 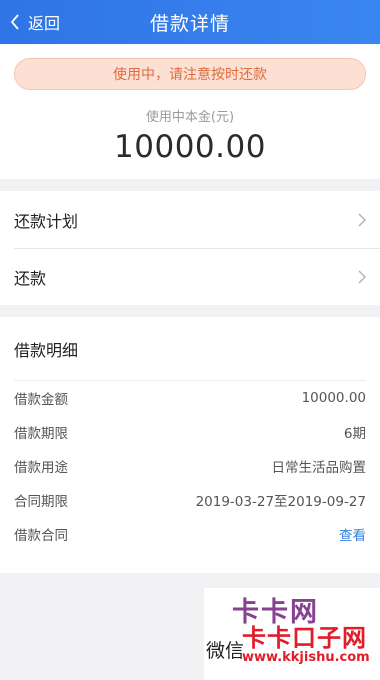 I want to click on principal-label: 使用中本金(元), so click(x=190, y=117).